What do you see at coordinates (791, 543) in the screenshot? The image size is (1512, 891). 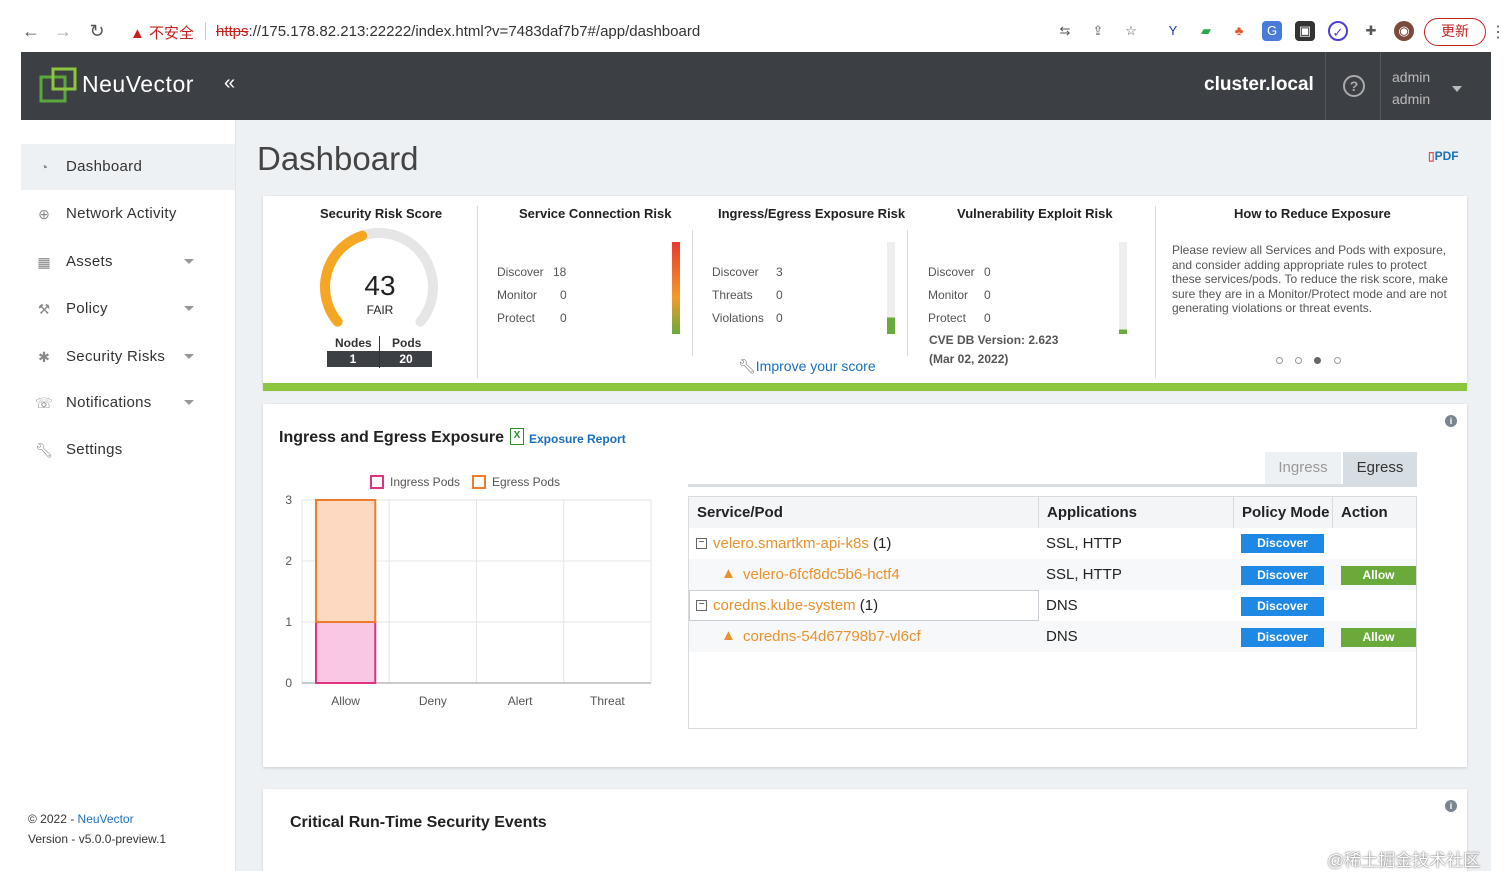 I see `service-name: velero.smartkm-api-k8s` at bounding box center [791, 543].